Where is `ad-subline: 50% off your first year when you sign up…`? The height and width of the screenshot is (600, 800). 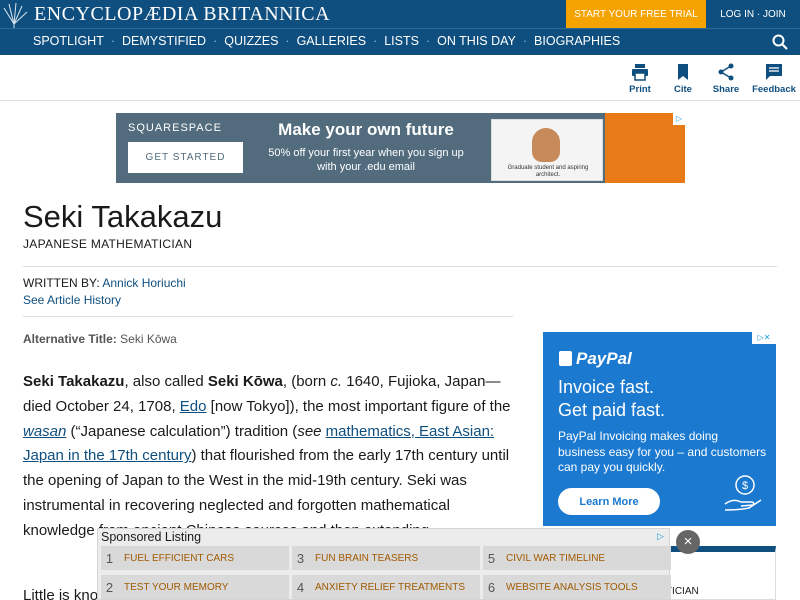 ad-subline: 50% off your first year when you sign up… is located at coordinates (366, 160).